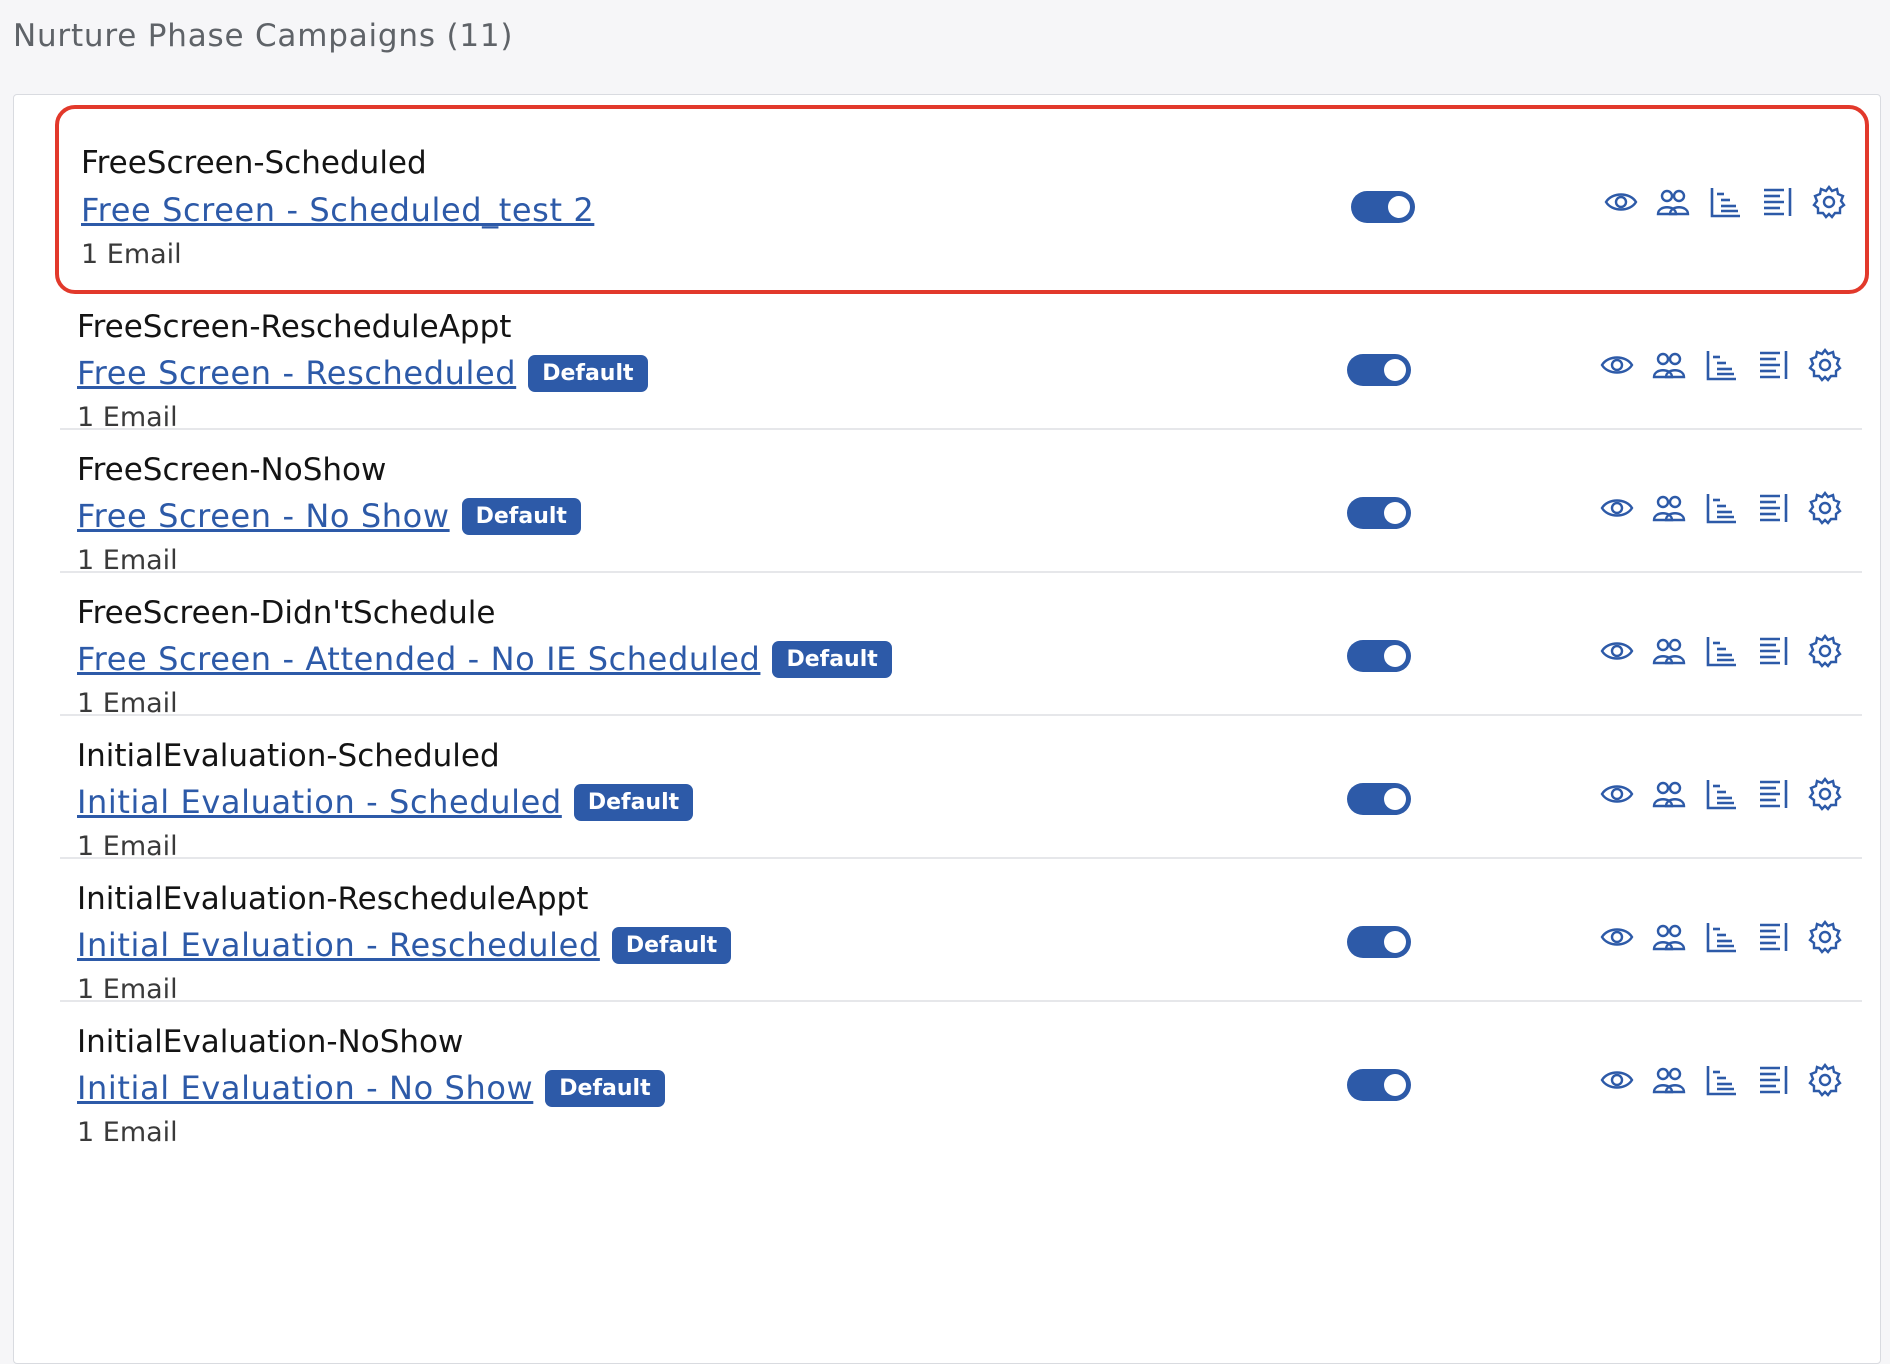 This screenshot has width=1890, height=1364. I want to click on campaign-name: InitialEvaluation-NoShow, so click(270, 1042).